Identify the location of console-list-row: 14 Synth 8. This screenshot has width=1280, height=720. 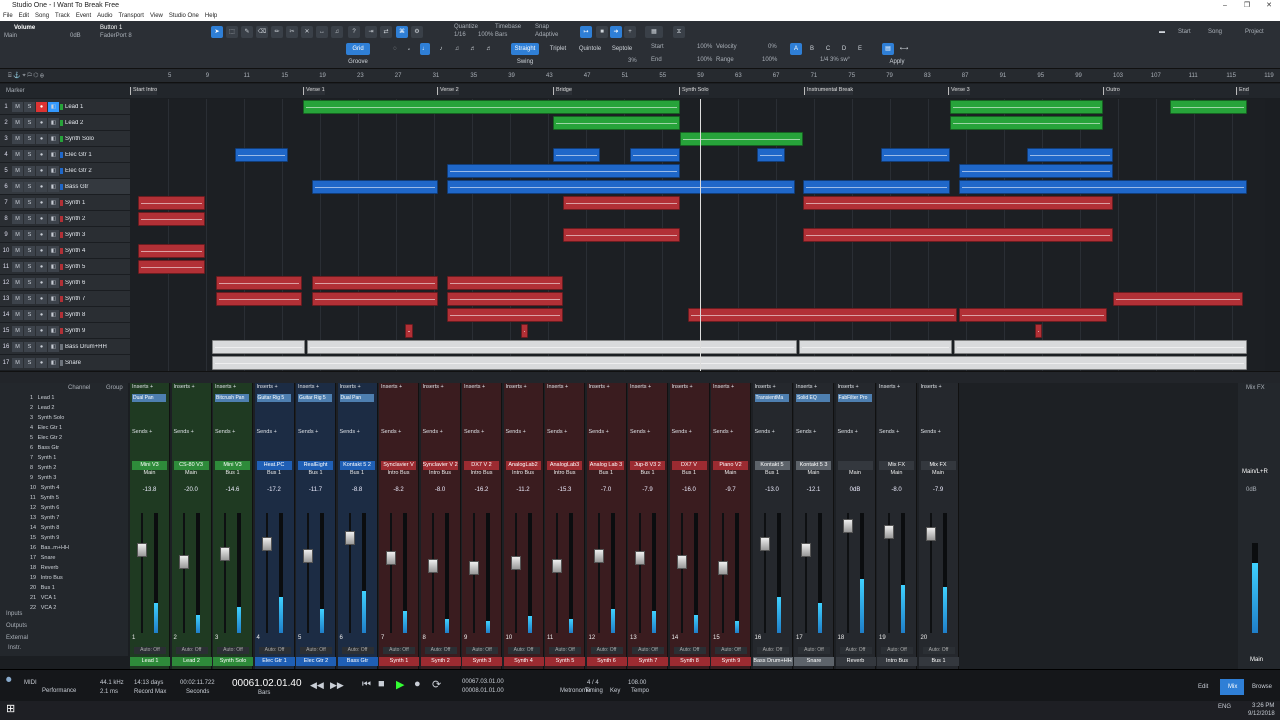
(44, 530).